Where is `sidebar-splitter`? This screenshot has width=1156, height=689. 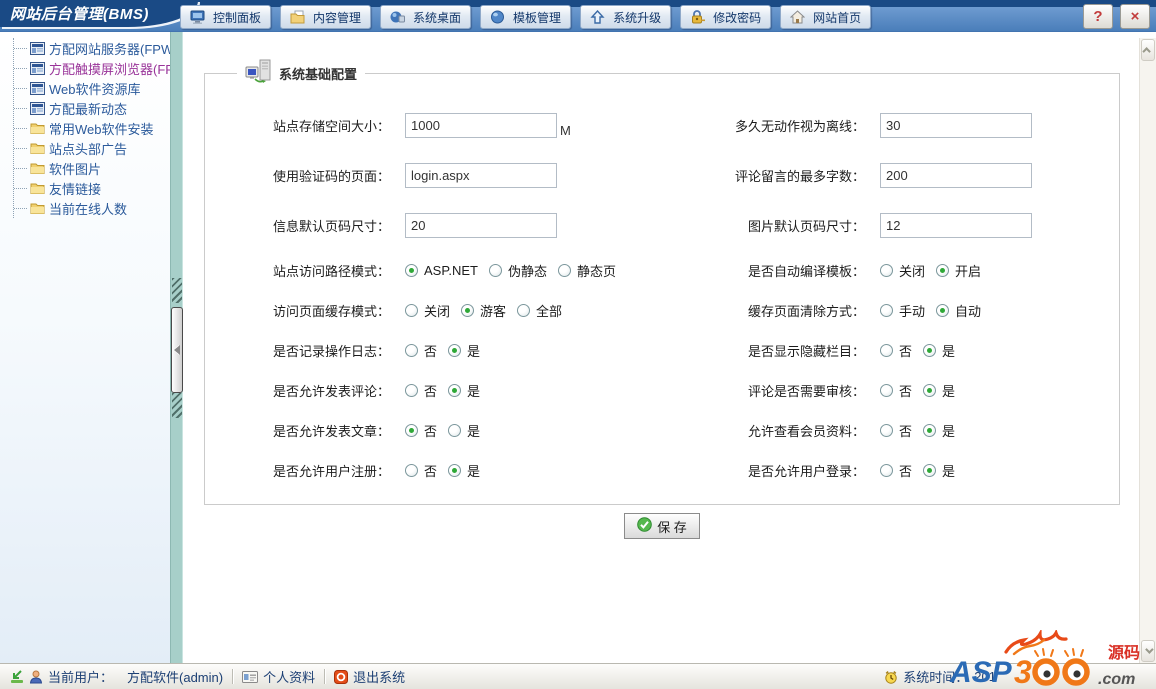
sidebar-splitter is located at coordinates (176, 347).